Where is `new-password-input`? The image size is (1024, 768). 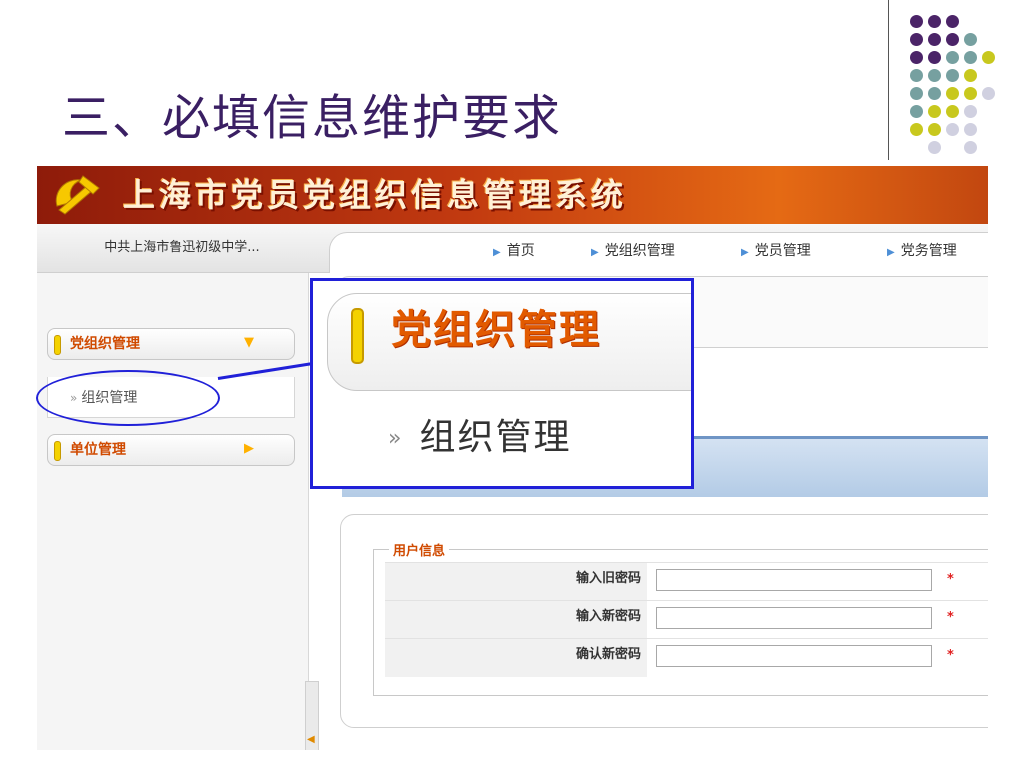
new-password-input is located at coordinates (794, 618).